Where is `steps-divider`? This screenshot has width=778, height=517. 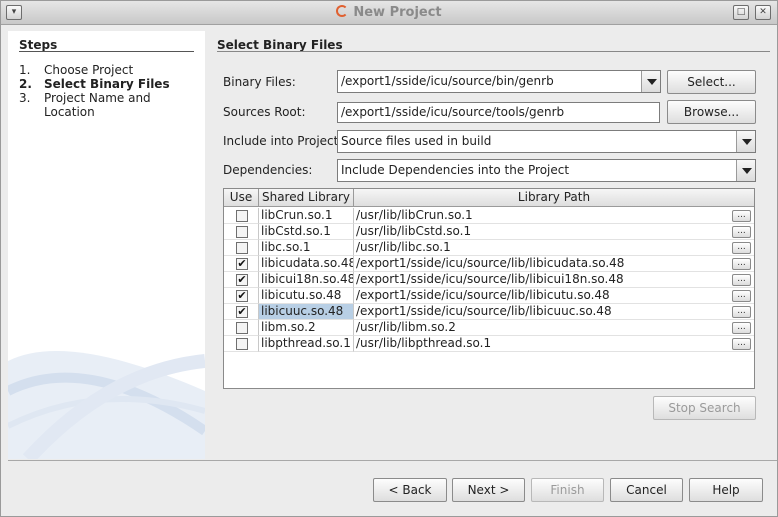 steps-divider is located at coordinates (106, 51).